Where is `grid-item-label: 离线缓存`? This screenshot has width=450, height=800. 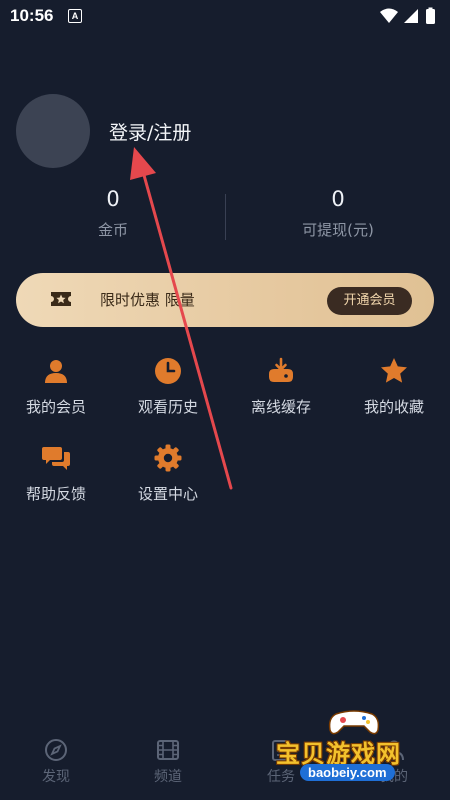
grid-item-label: 离线缓存 is located at coordinates (280, 407).